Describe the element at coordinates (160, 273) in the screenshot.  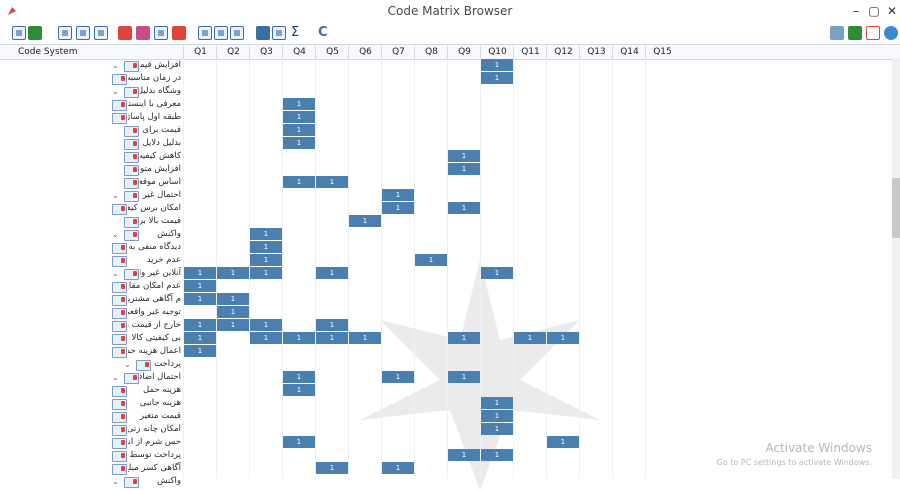
I see `code-label: آنلاین غیر واقعی تر از آنلاین` at that location.